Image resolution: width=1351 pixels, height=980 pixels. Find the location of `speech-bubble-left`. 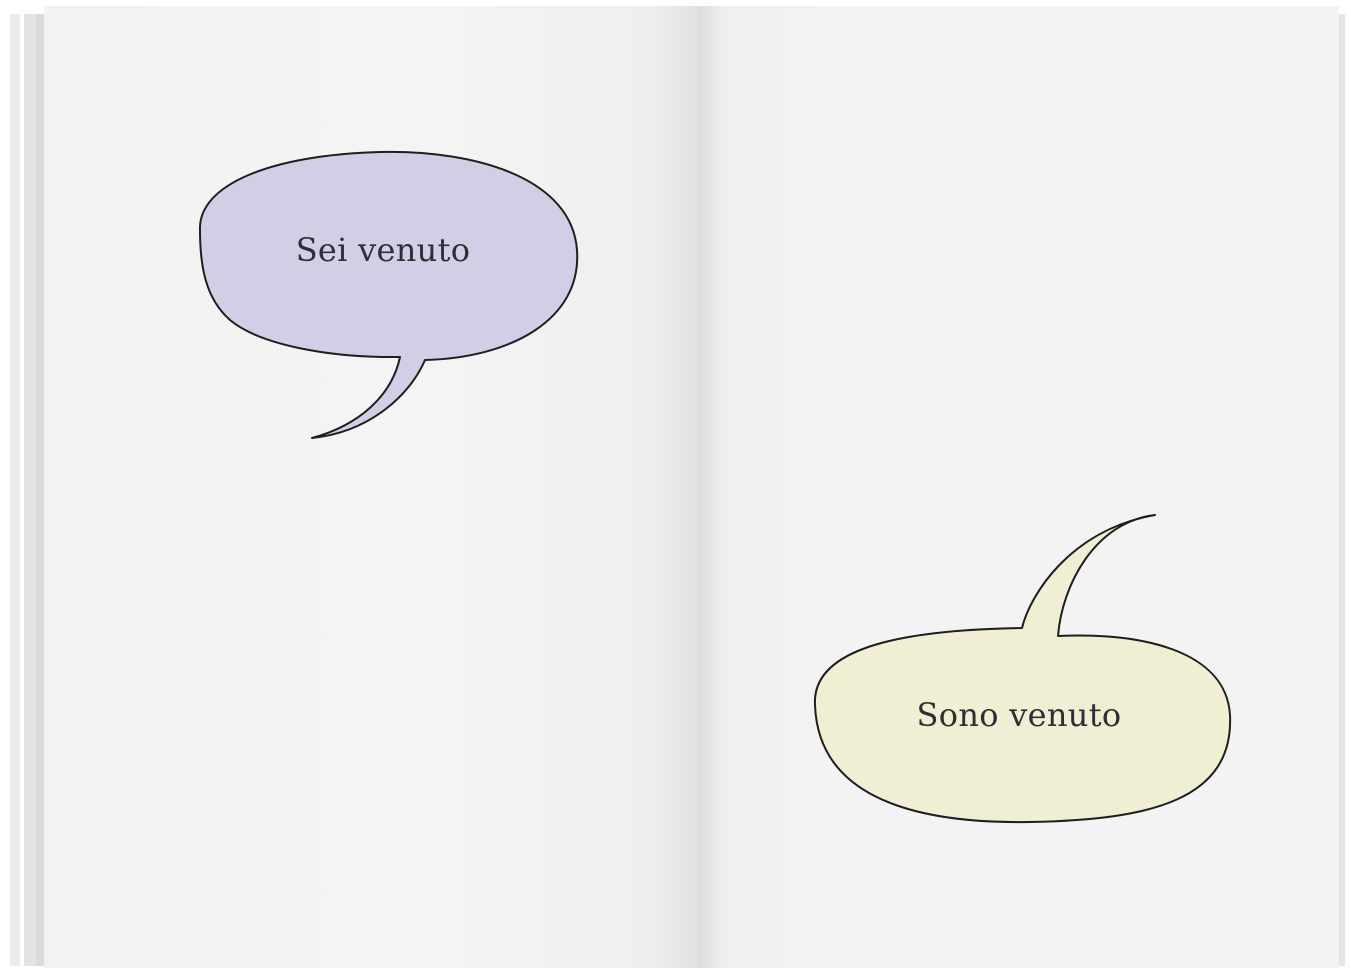

speech-bubble-left is located at coordinates (388, 294).